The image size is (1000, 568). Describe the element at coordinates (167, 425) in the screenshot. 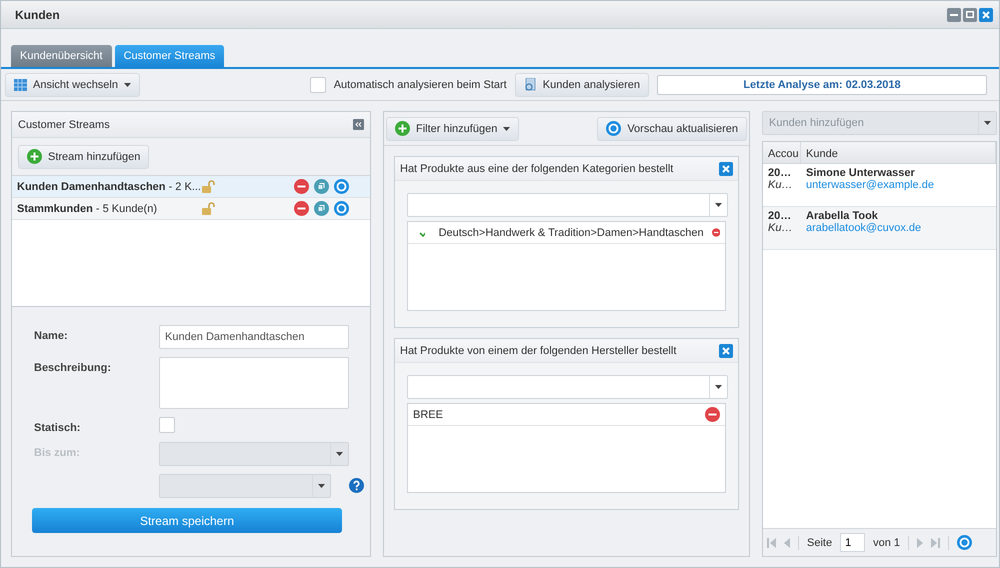

I see `static-checkbox` at that location.